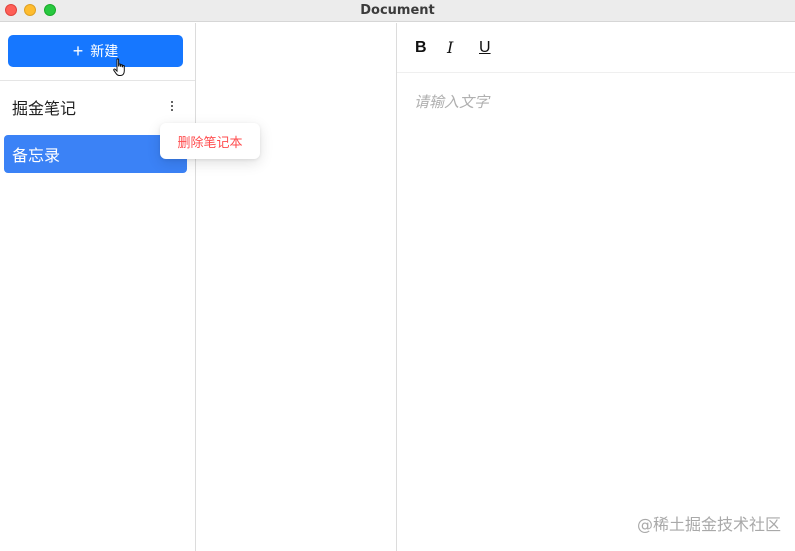 Image resolution: width=795 pixels, height=551 pixels. Describe the element at coordinates (495, 48) in the screenshot. I see `underline-button: U` at that location.